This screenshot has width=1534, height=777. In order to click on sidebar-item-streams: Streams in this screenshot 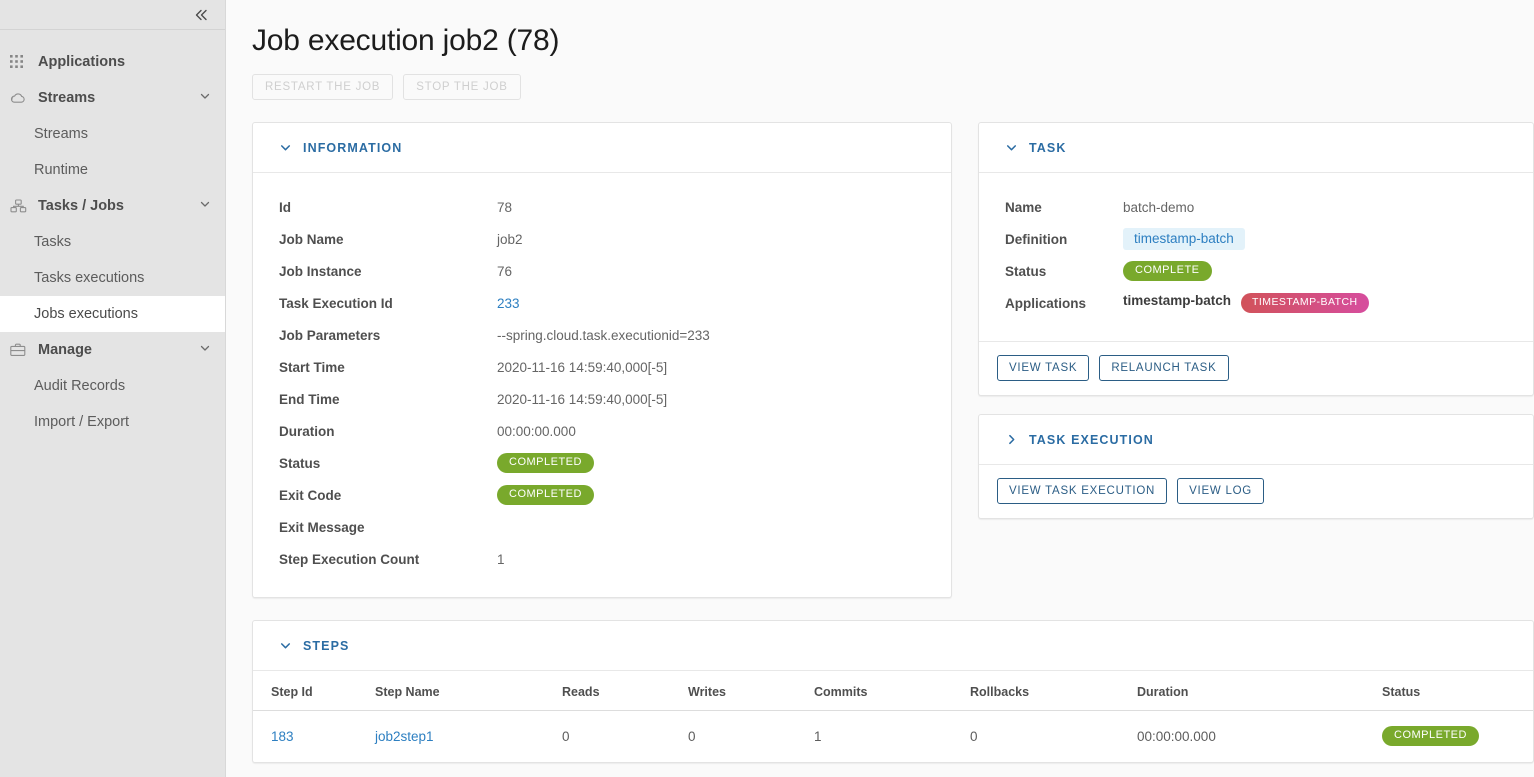, I will do `click(112, 134)`.